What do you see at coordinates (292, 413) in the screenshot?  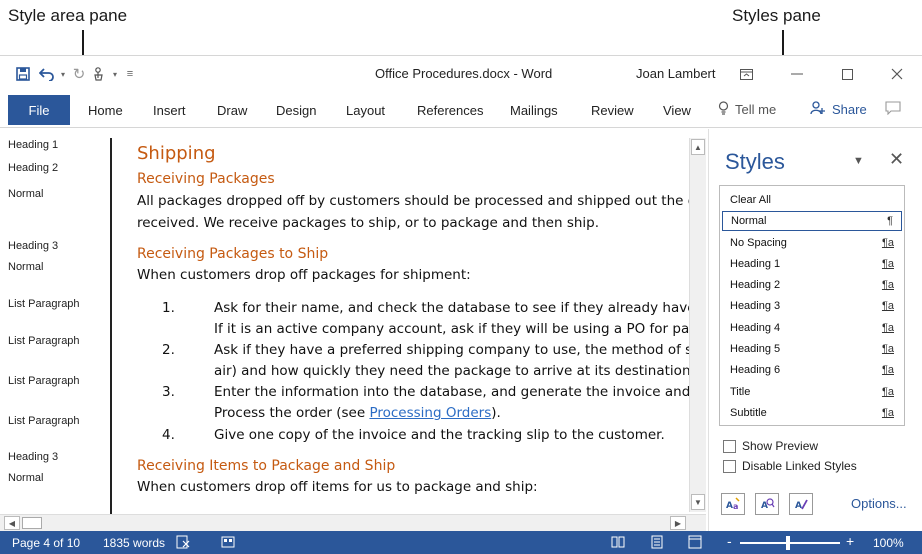 I see `list-item-text: Process the order (see` at bounding box center [292, 413].